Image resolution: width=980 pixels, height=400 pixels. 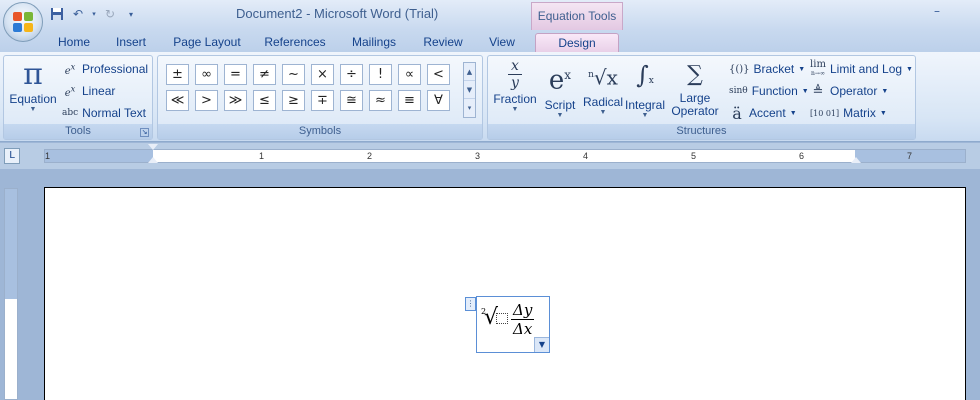 I want to click on redo-icon: ↻, so click(x=110, y=14).